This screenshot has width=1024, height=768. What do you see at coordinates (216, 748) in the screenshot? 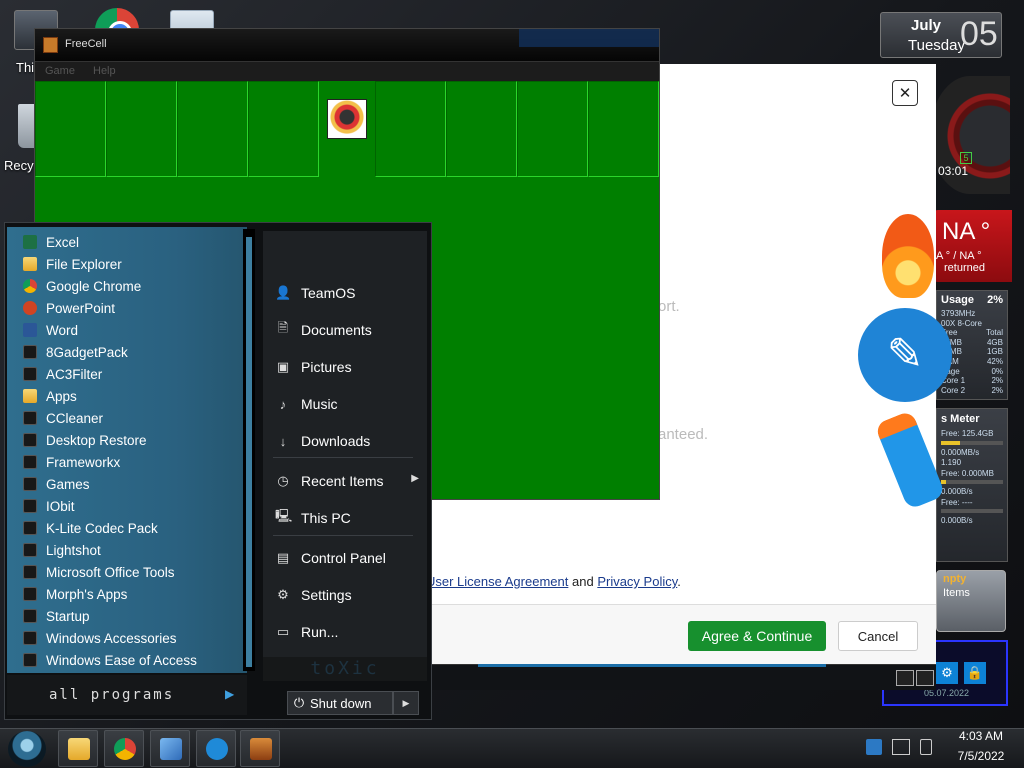
I see `taskbar-app-bolt` at bounding box center [216, 748].